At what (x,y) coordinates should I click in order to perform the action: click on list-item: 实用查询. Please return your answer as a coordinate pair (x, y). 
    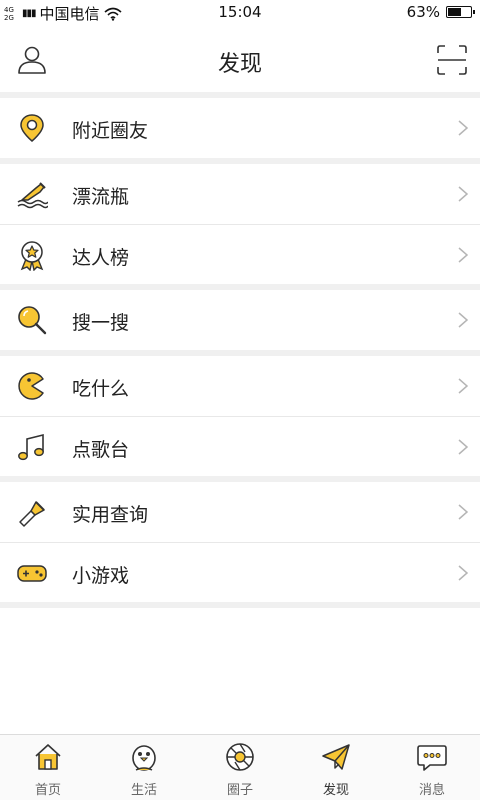
    Looking at the image, I should click on (240, 512).